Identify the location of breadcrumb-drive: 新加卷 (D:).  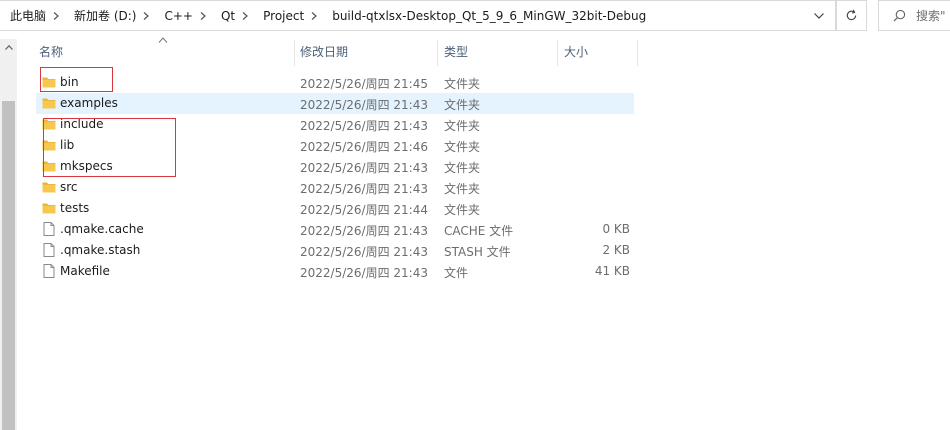
(101, 15).